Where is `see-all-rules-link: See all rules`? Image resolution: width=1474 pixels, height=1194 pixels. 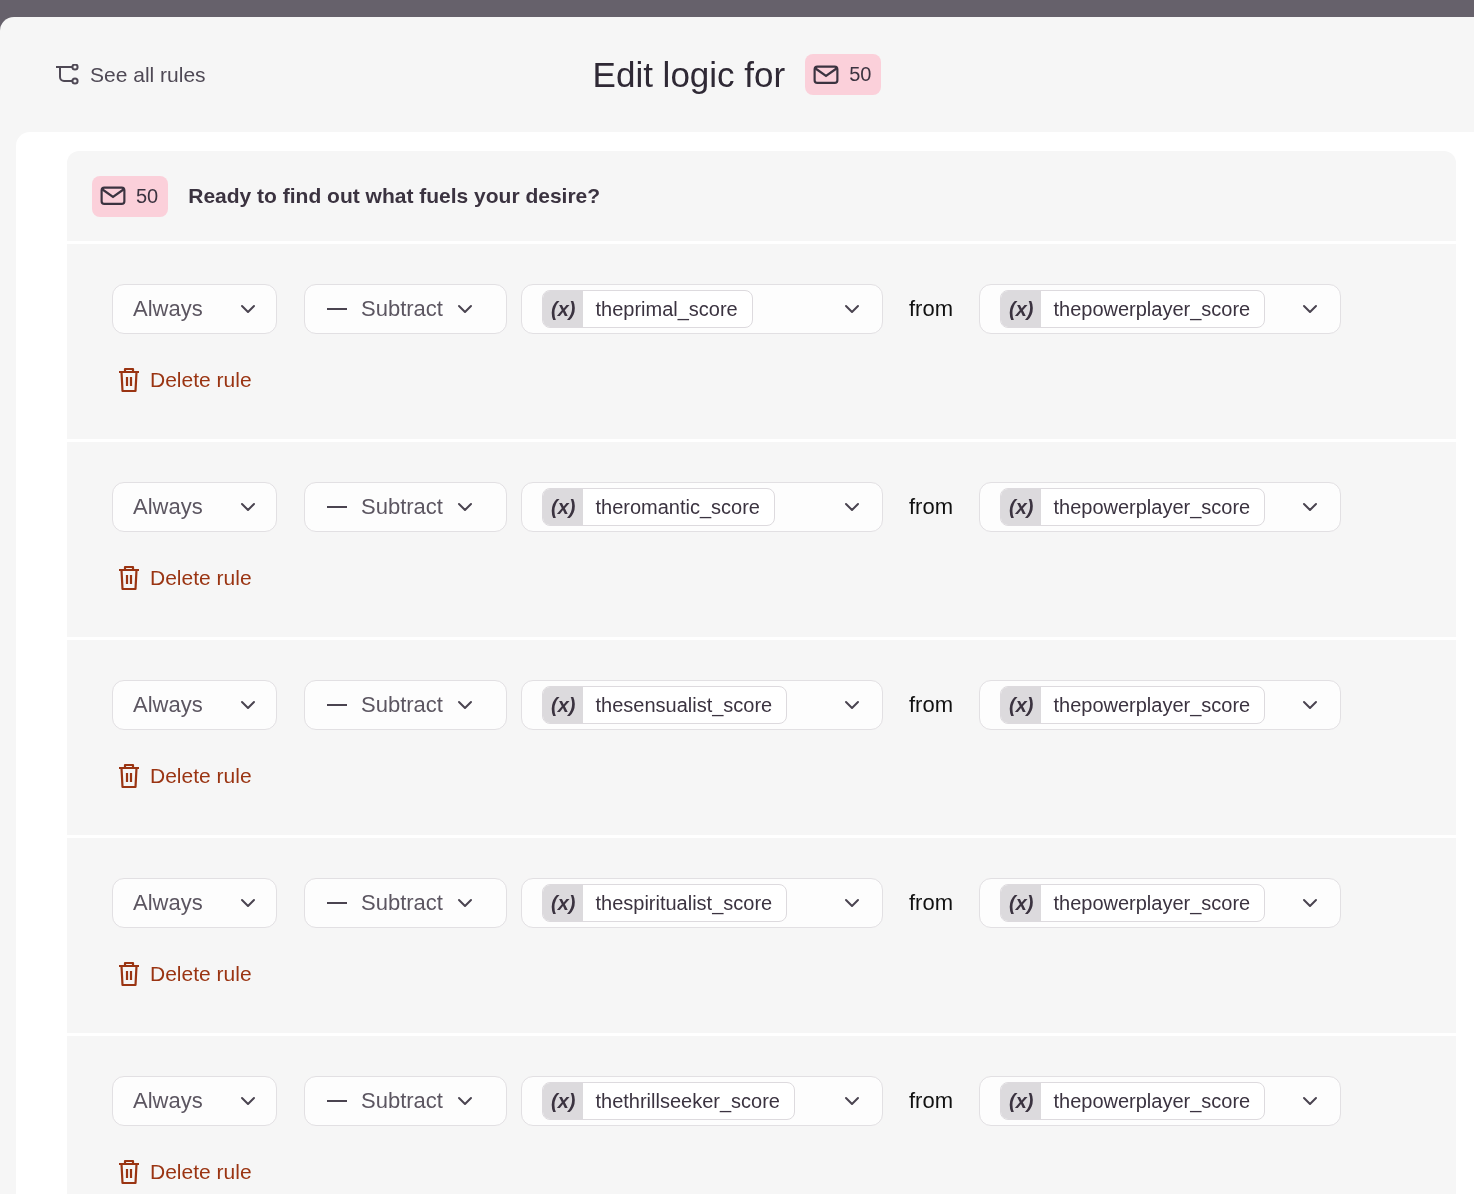
see-all-rules-link: See all rules is located at coordinates (130, 75).